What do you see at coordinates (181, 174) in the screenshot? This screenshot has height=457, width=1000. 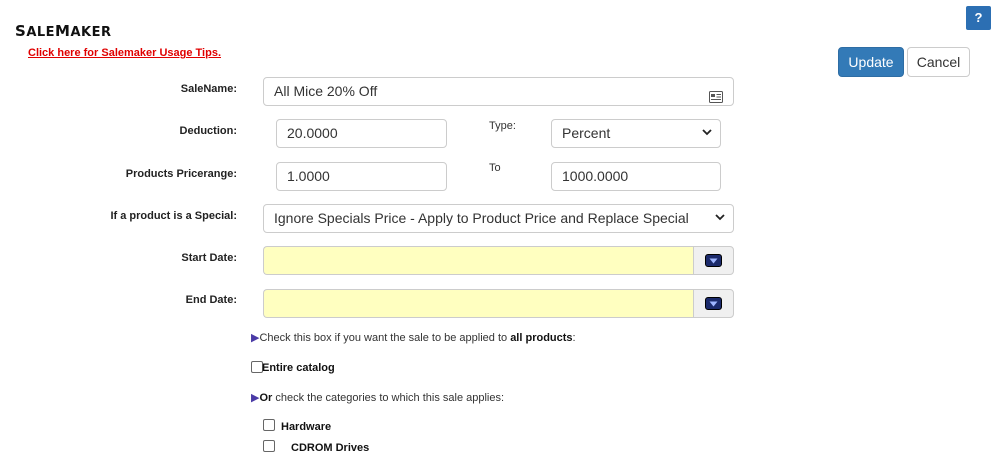 I see `pricerange-label: Products Pricerange:` at bounding box center [181, 174].